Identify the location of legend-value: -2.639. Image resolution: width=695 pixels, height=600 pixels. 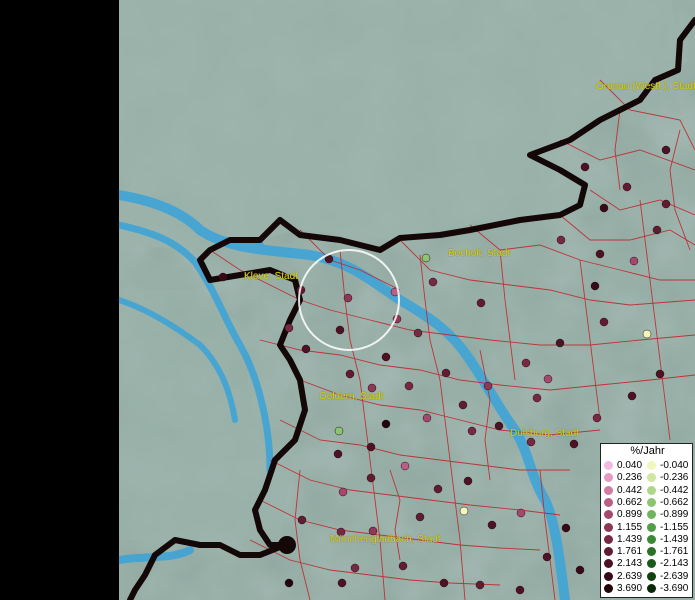
(674, 576).